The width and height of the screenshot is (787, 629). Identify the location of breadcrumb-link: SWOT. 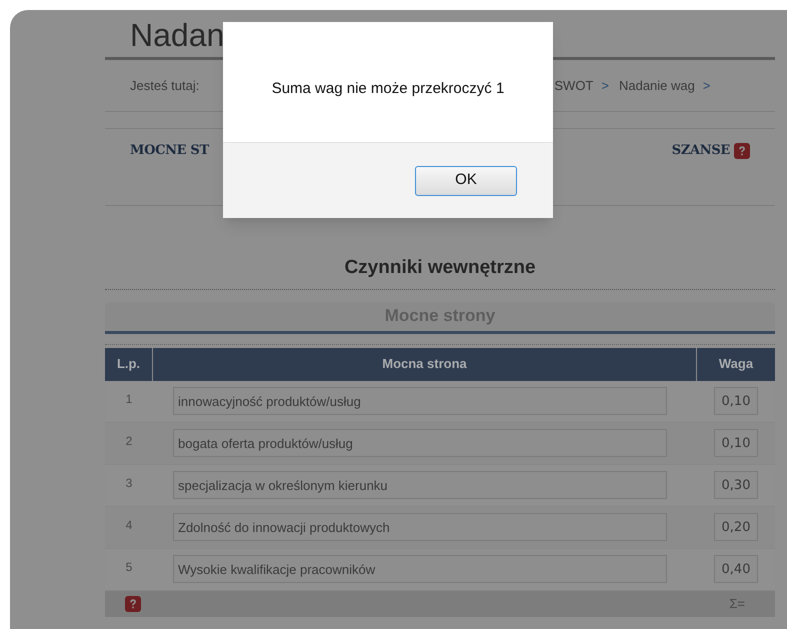
(574, 86).